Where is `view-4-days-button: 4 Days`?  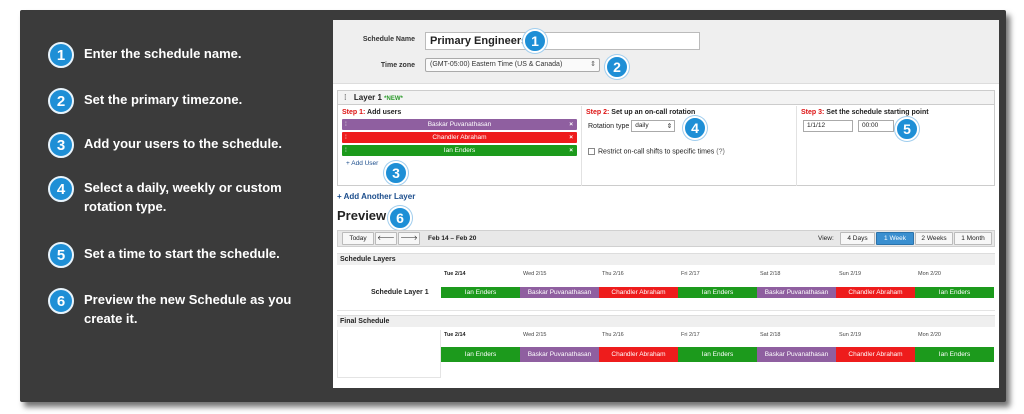
view-4-days-button: 4 Days is located at coordinates (857, 238).